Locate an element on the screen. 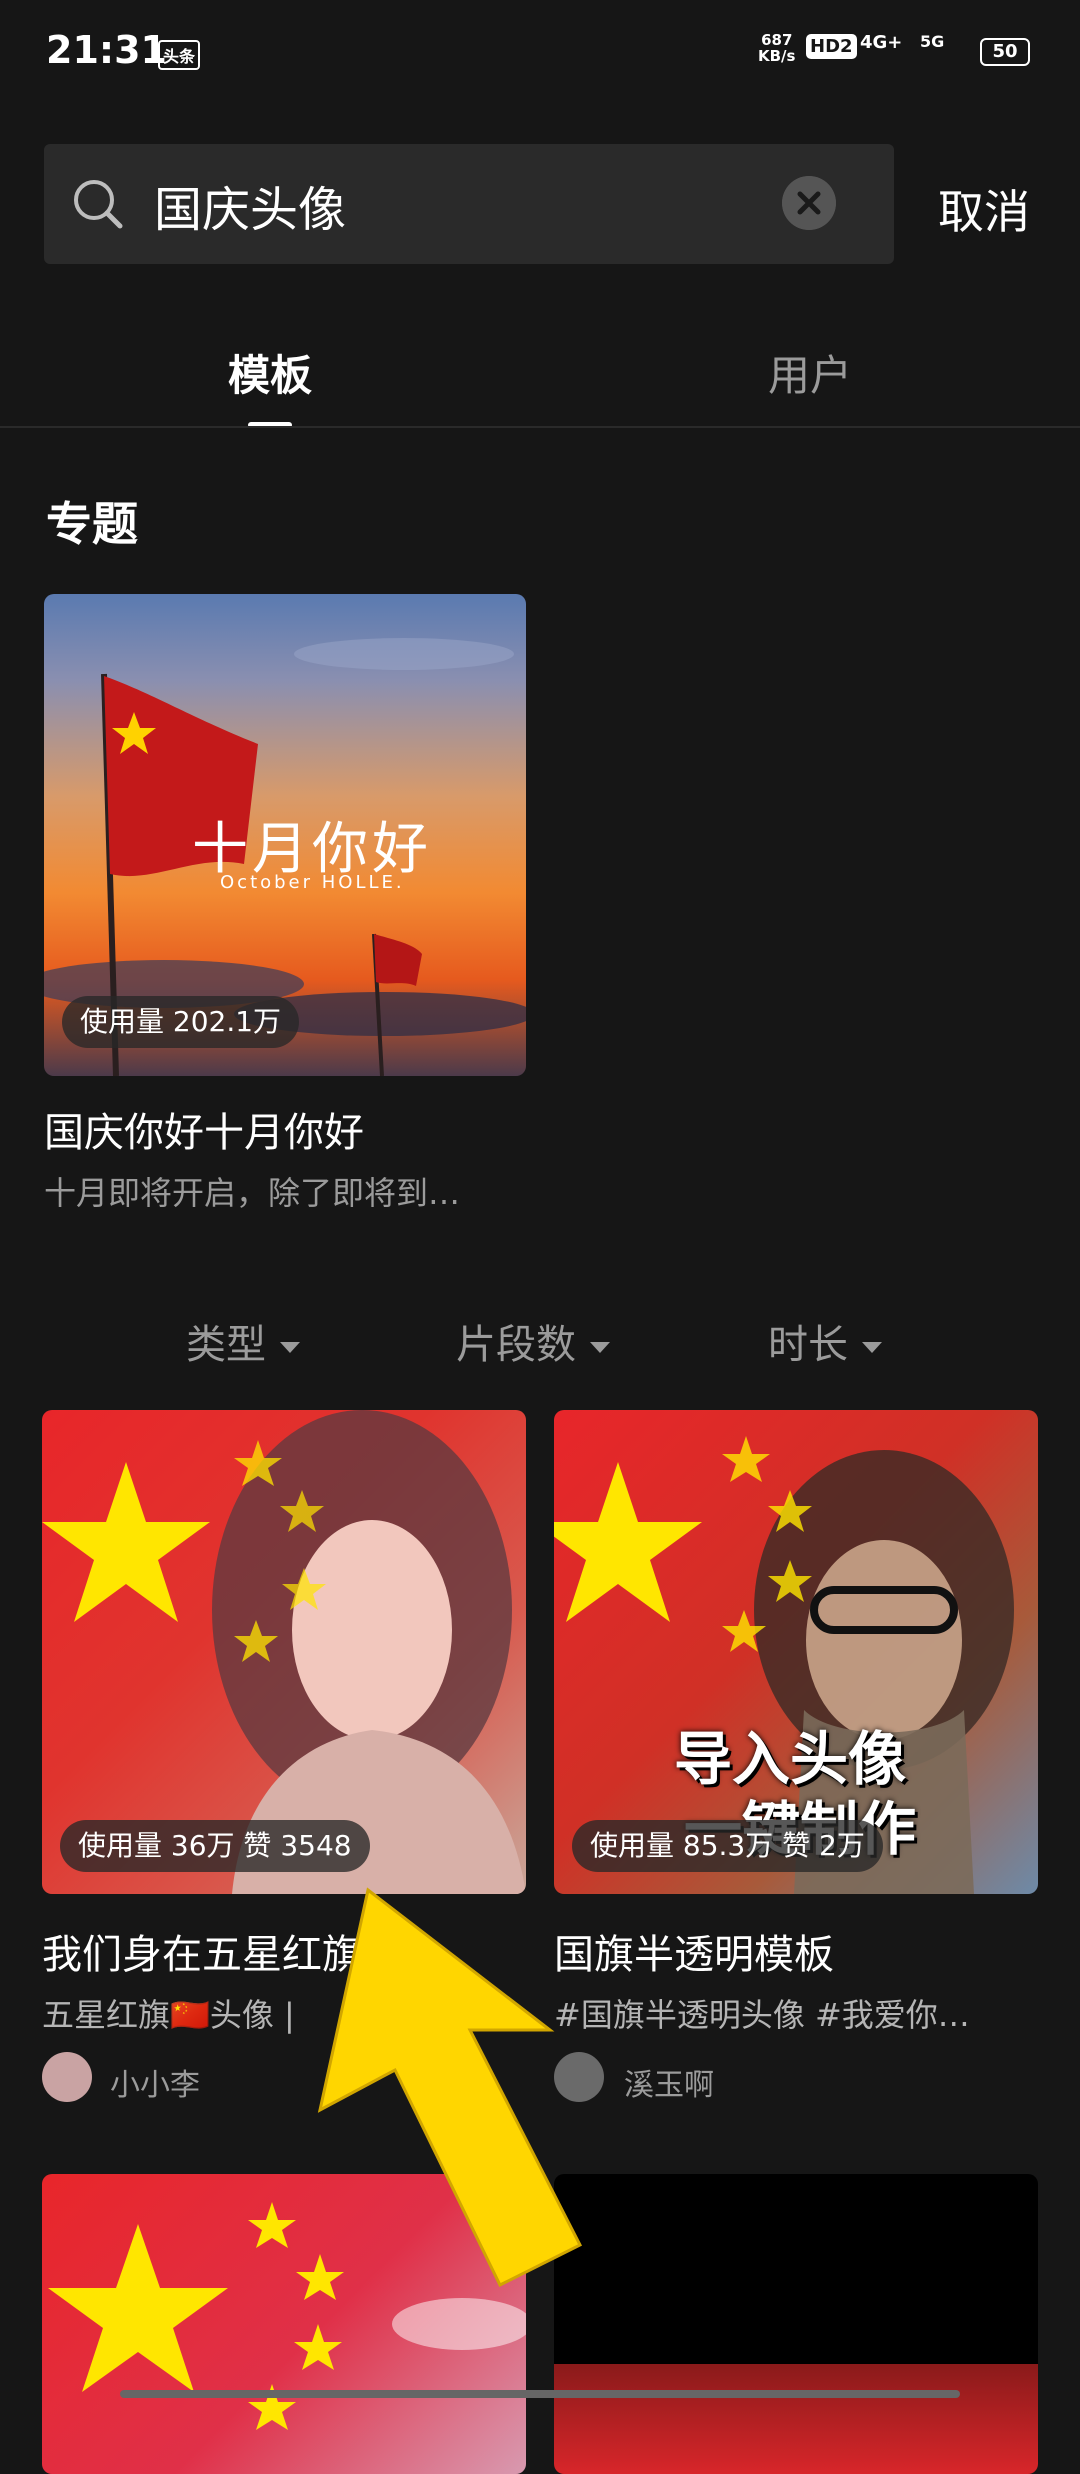  search-input: 国庆头像 is located at coordinates (250, 205).